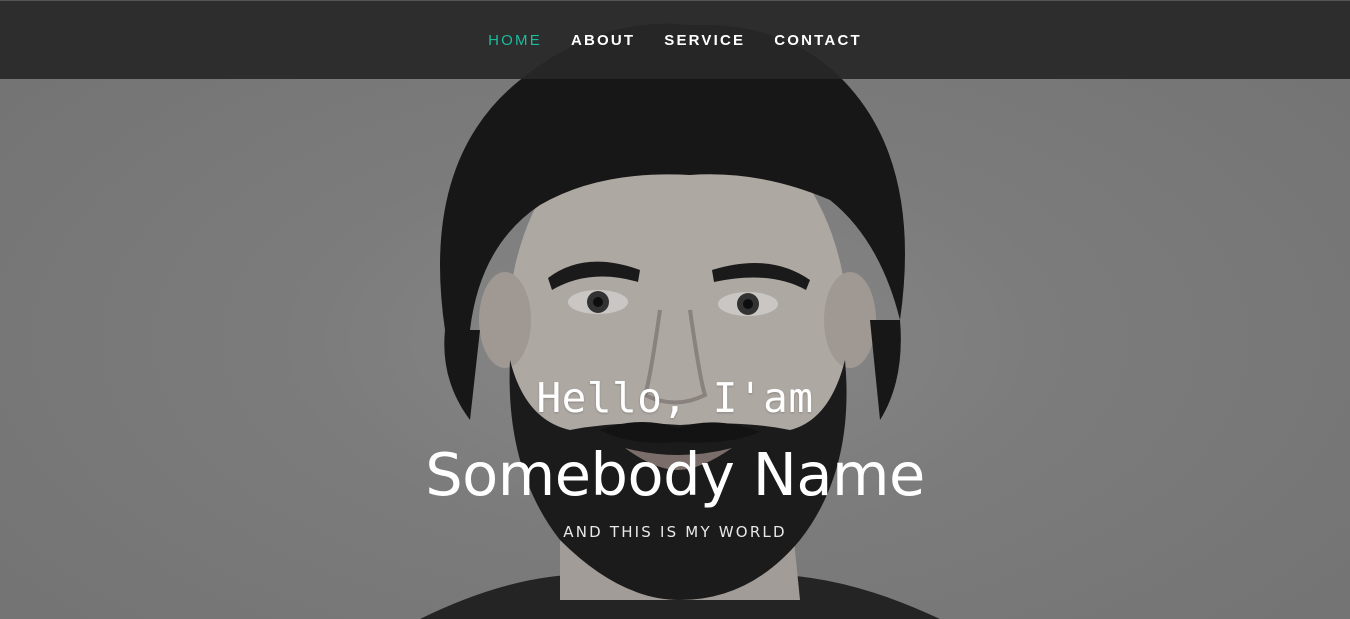  I want to click on hero-tagline: AND THIS IS MY WORLD, so click(675, 532).